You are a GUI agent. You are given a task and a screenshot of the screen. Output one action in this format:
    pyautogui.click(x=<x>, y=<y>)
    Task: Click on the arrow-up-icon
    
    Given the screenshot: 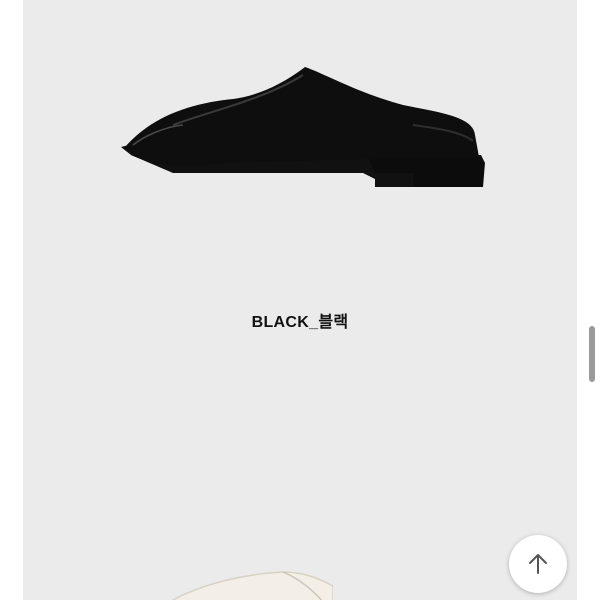 What is the action you would take?
    pyautogui.click(x=538, y=564)
    